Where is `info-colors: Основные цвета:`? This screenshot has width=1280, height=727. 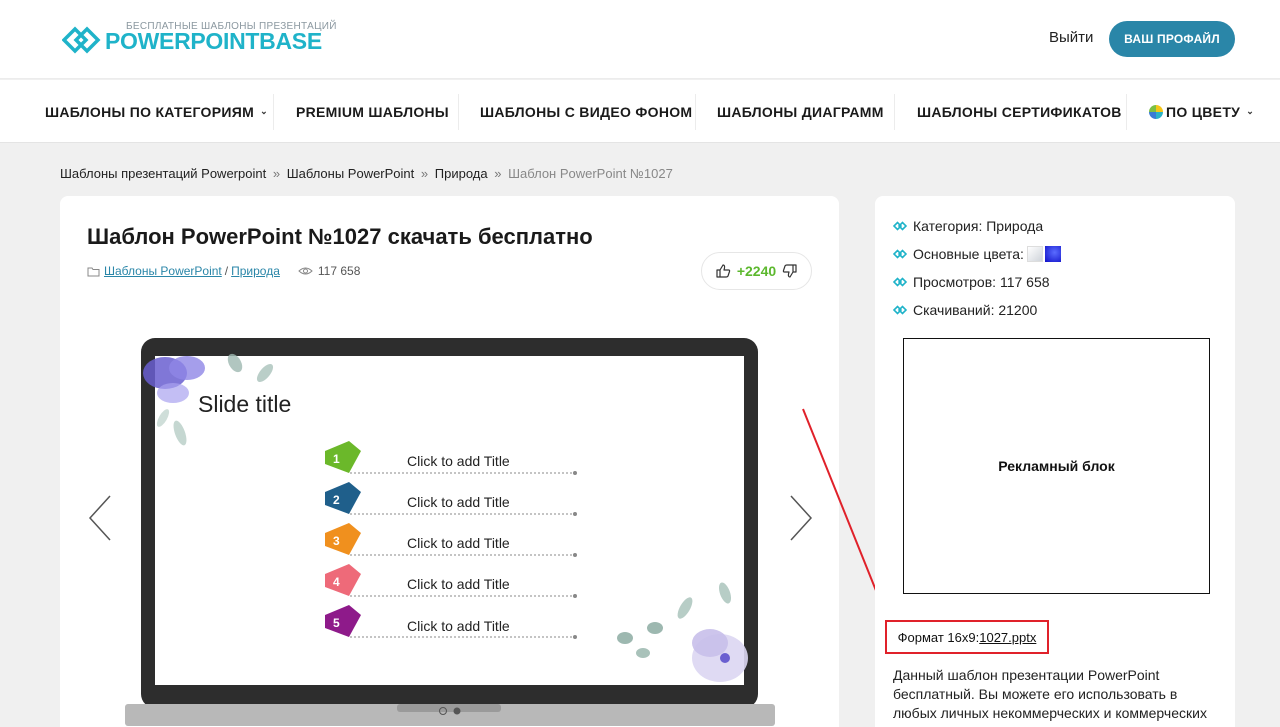
info-colors: Основные цвета: is located at coordinates (977, 254).